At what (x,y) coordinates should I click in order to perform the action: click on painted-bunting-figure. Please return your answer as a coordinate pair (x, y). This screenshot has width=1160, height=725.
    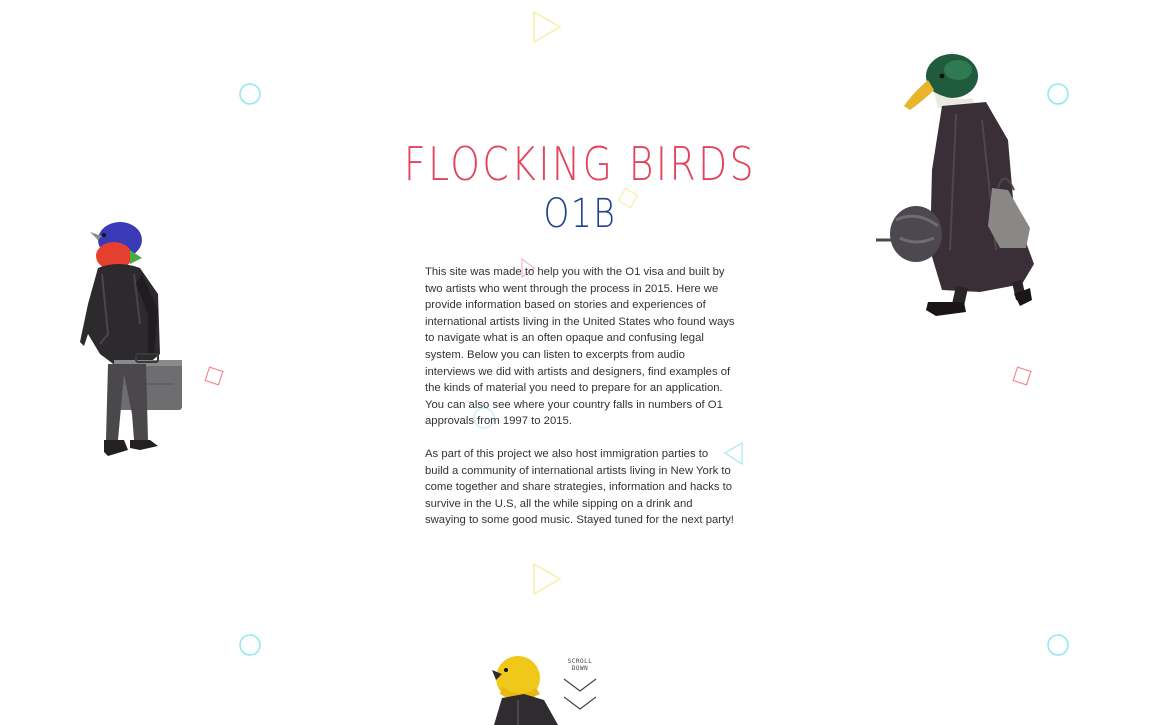
    Looking at the image, I should click on (131, 339).